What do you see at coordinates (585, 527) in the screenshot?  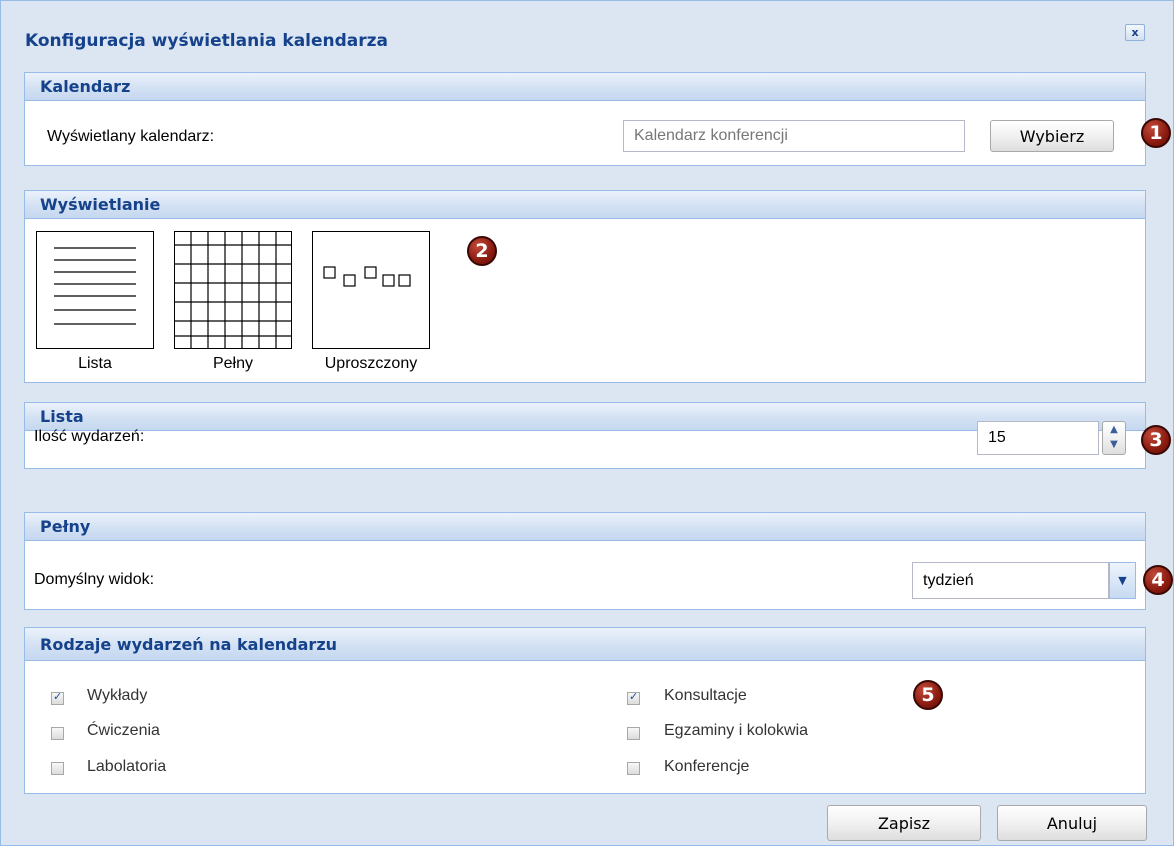 I see `full-panel-heading: Pełny` at bounding box center [585, 527].